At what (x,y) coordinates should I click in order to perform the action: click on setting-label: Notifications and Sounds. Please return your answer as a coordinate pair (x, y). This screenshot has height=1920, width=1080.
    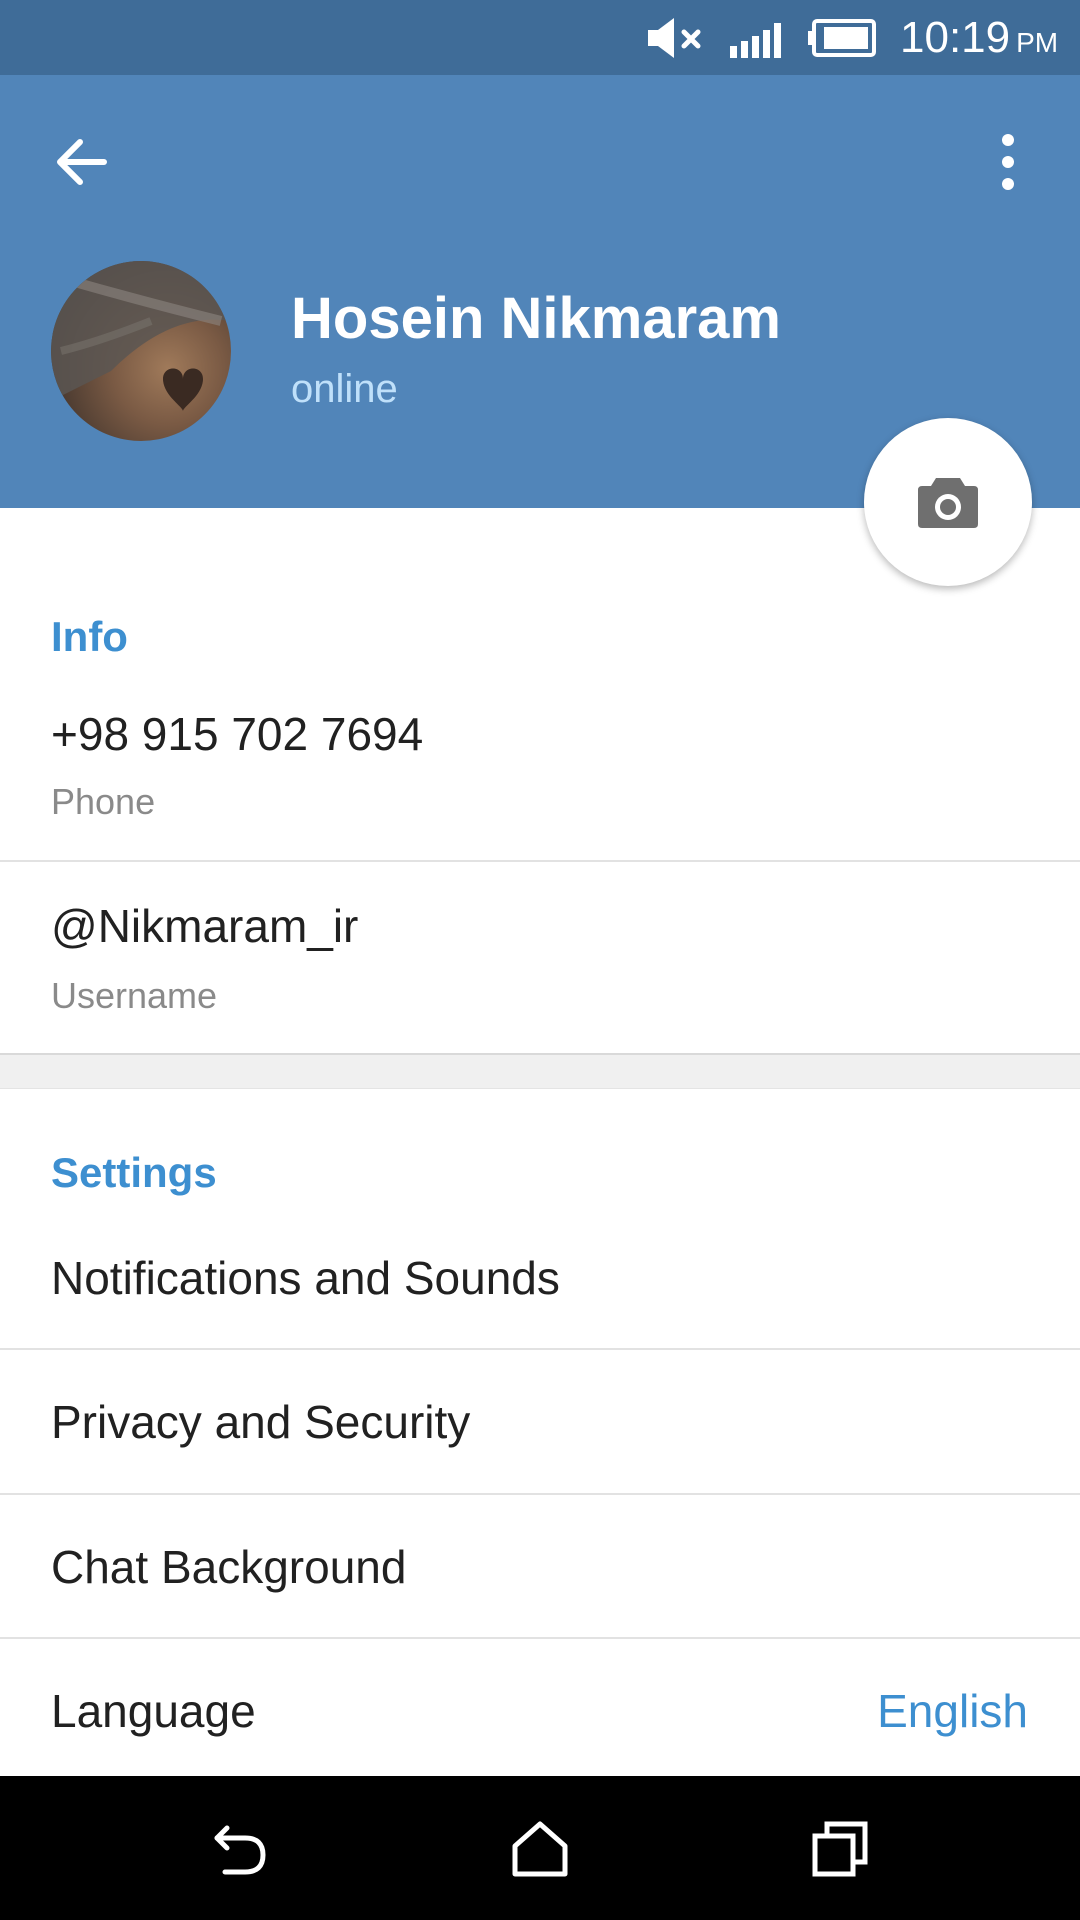
    Looking at the image, I should click on (305, 1278).